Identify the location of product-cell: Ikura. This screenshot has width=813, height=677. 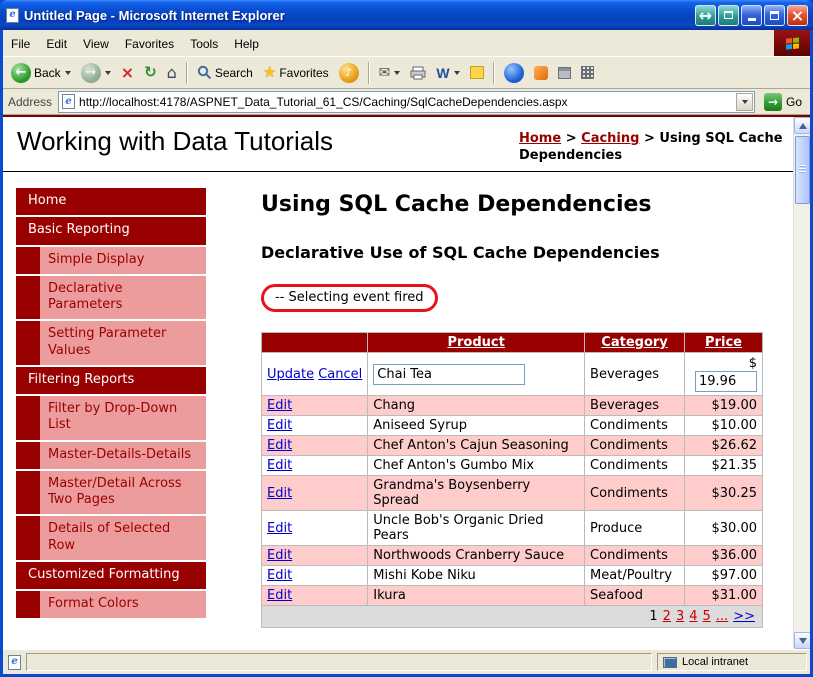
(476, 595).